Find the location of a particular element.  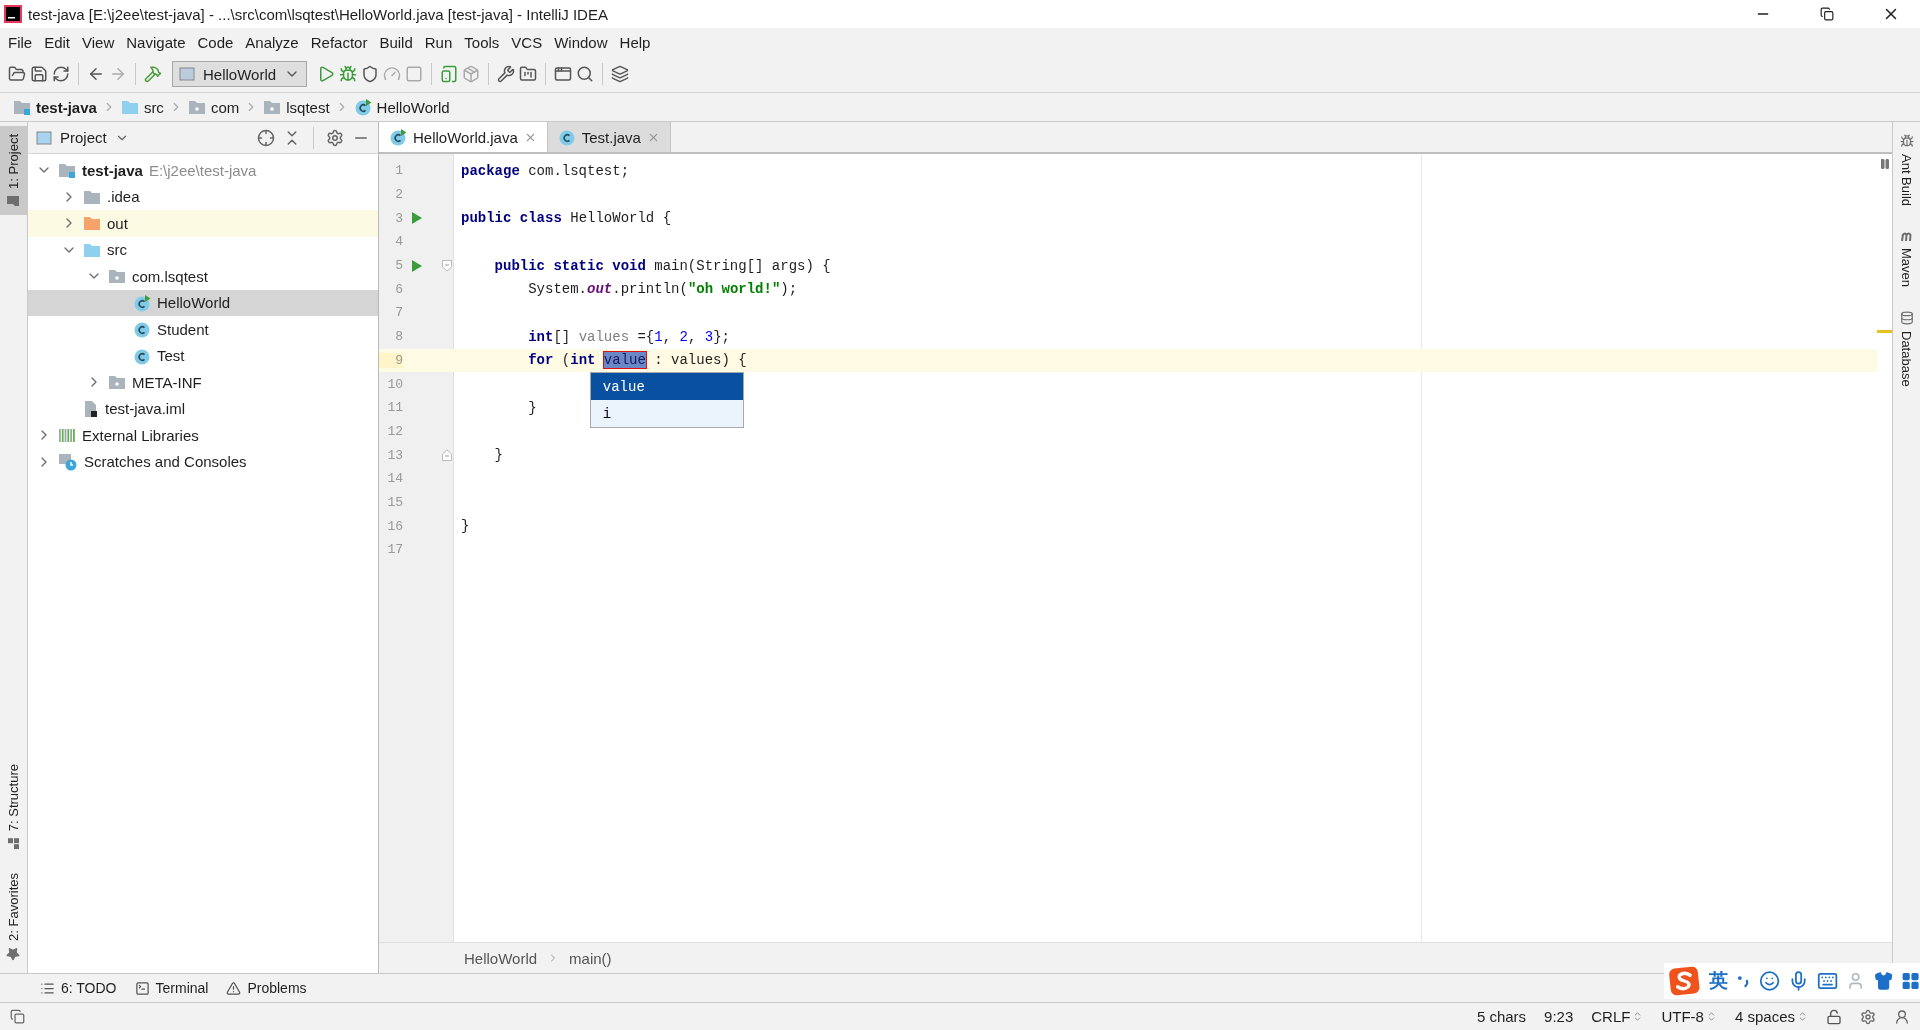

tool-window-button: 2: Favorites is located at coordinates (13, 917).